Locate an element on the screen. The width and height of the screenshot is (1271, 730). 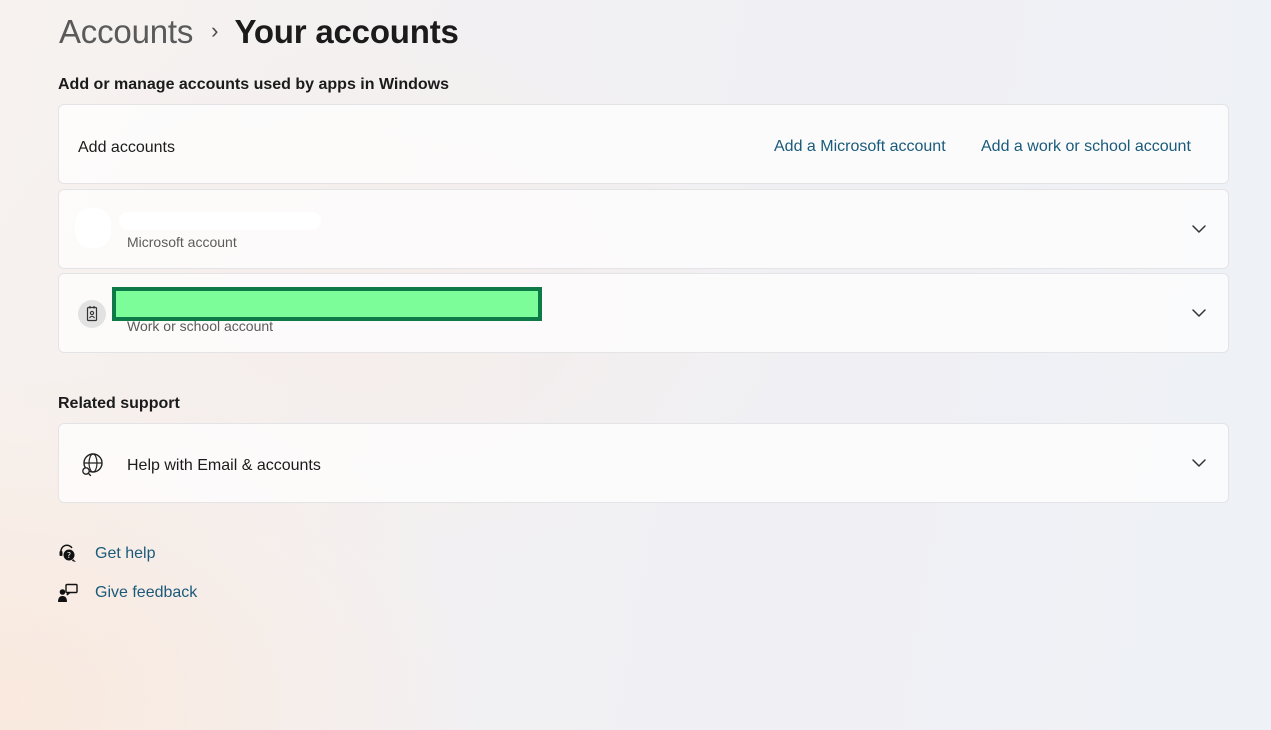
page-title: Your accounts is located at coordinates (346, 31).